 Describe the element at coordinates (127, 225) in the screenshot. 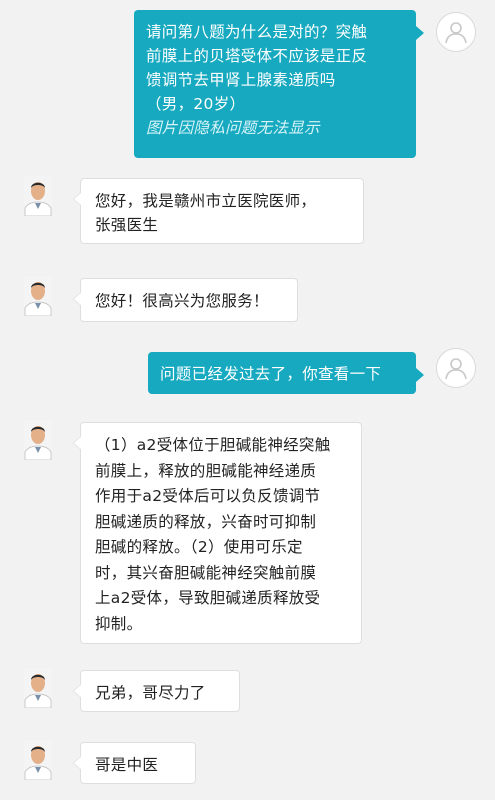

I see `message-text: 张强医生` at that location.